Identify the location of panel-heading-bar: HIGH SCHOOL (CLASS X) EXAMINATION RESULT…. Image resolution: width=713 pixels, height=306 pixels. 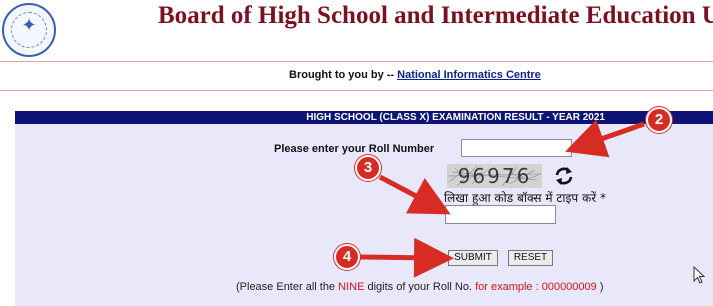
(364, 117).